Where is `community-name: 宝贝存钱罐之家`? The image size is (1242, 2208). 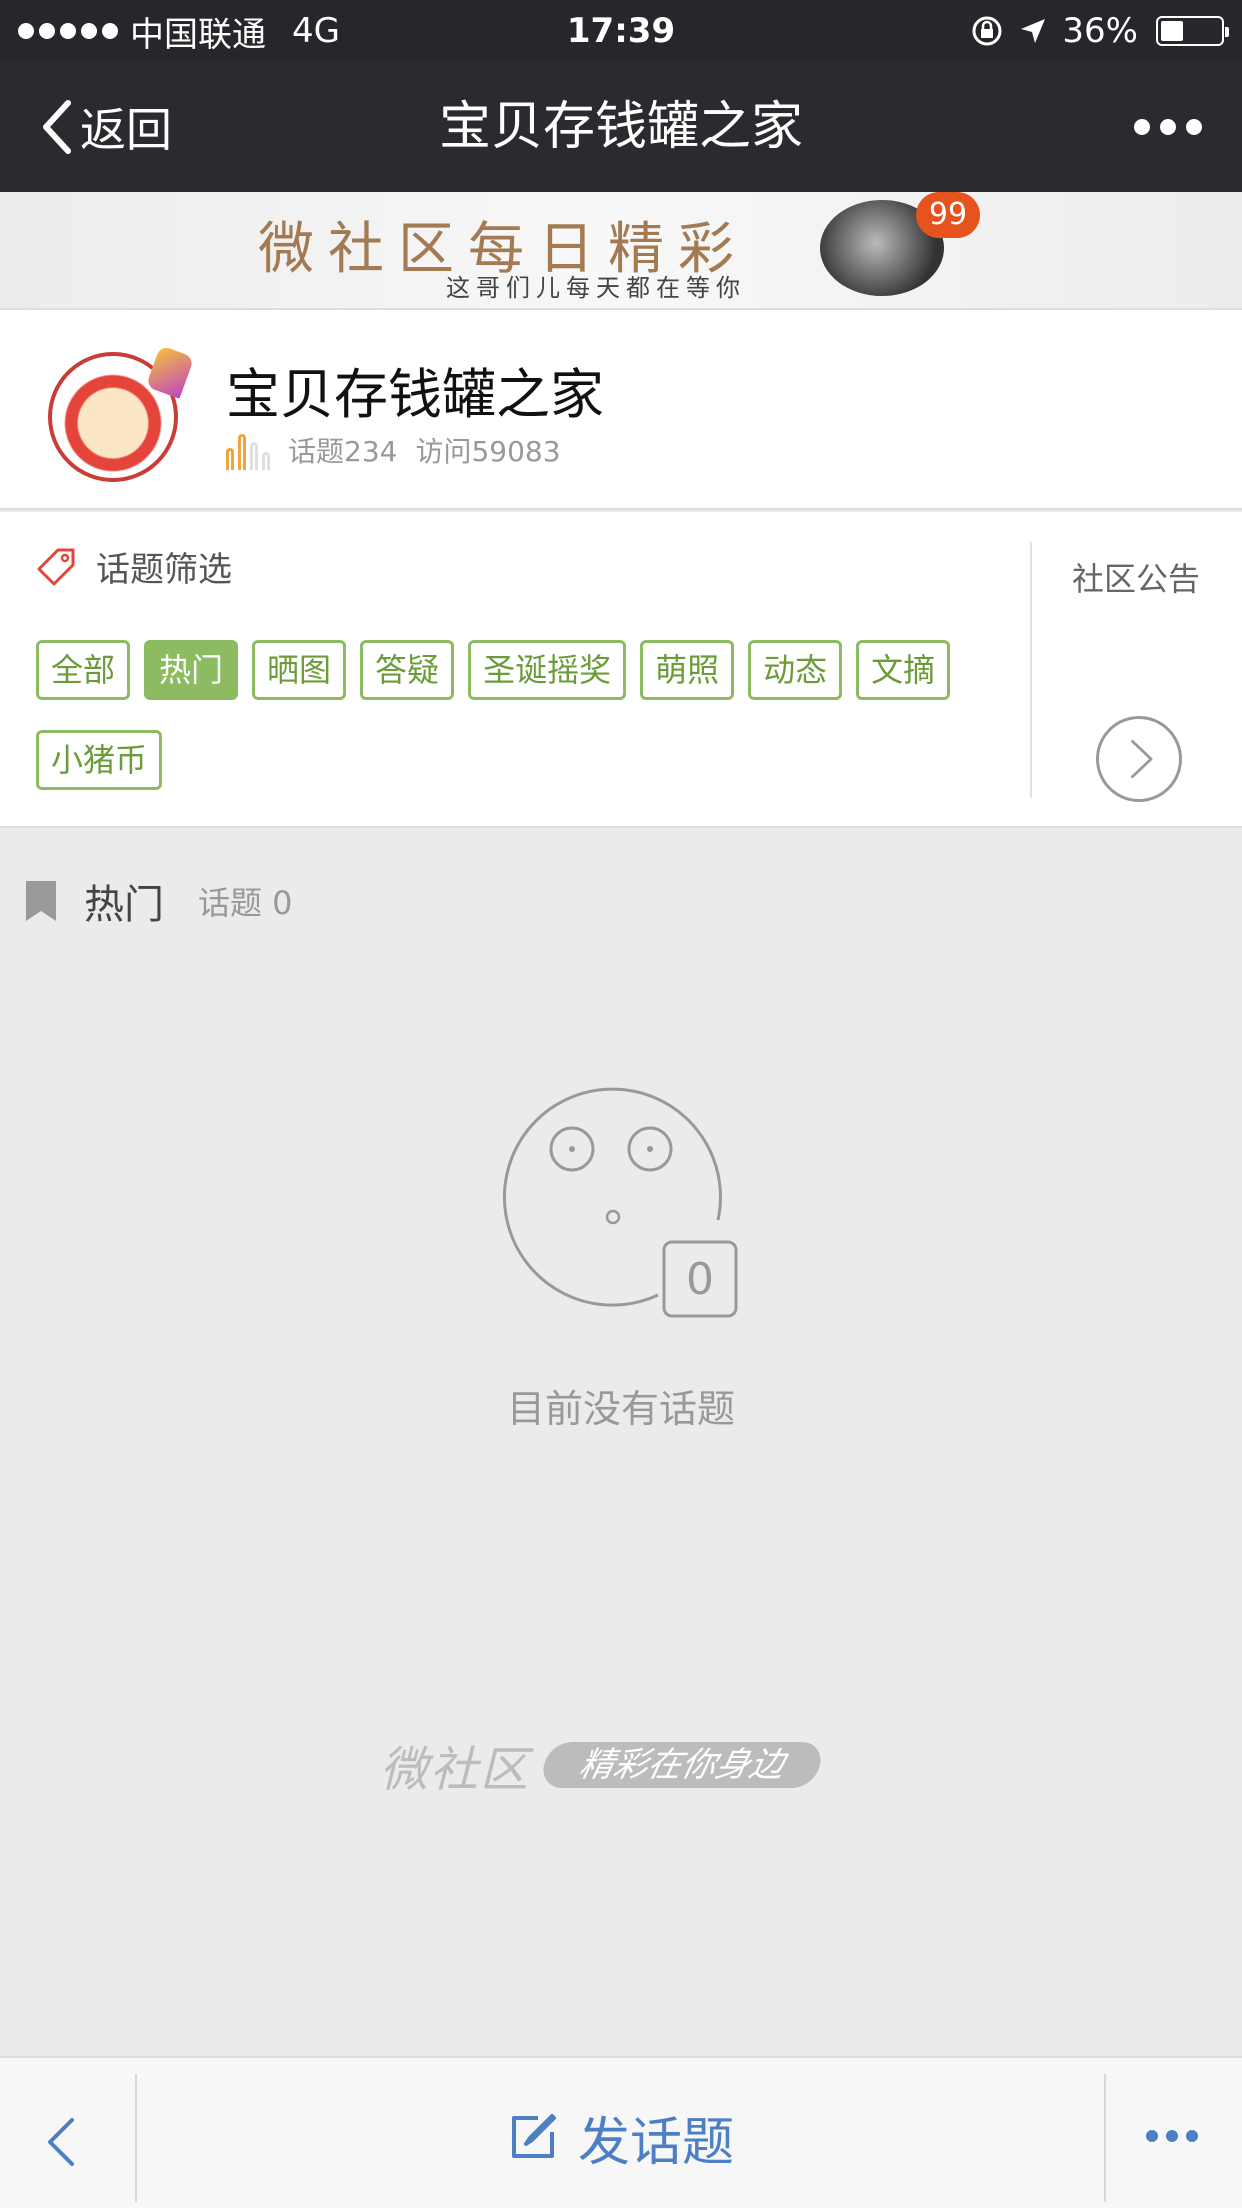 community-name: 宝贝存钱罐之家 is located at coordinates (415, 394).